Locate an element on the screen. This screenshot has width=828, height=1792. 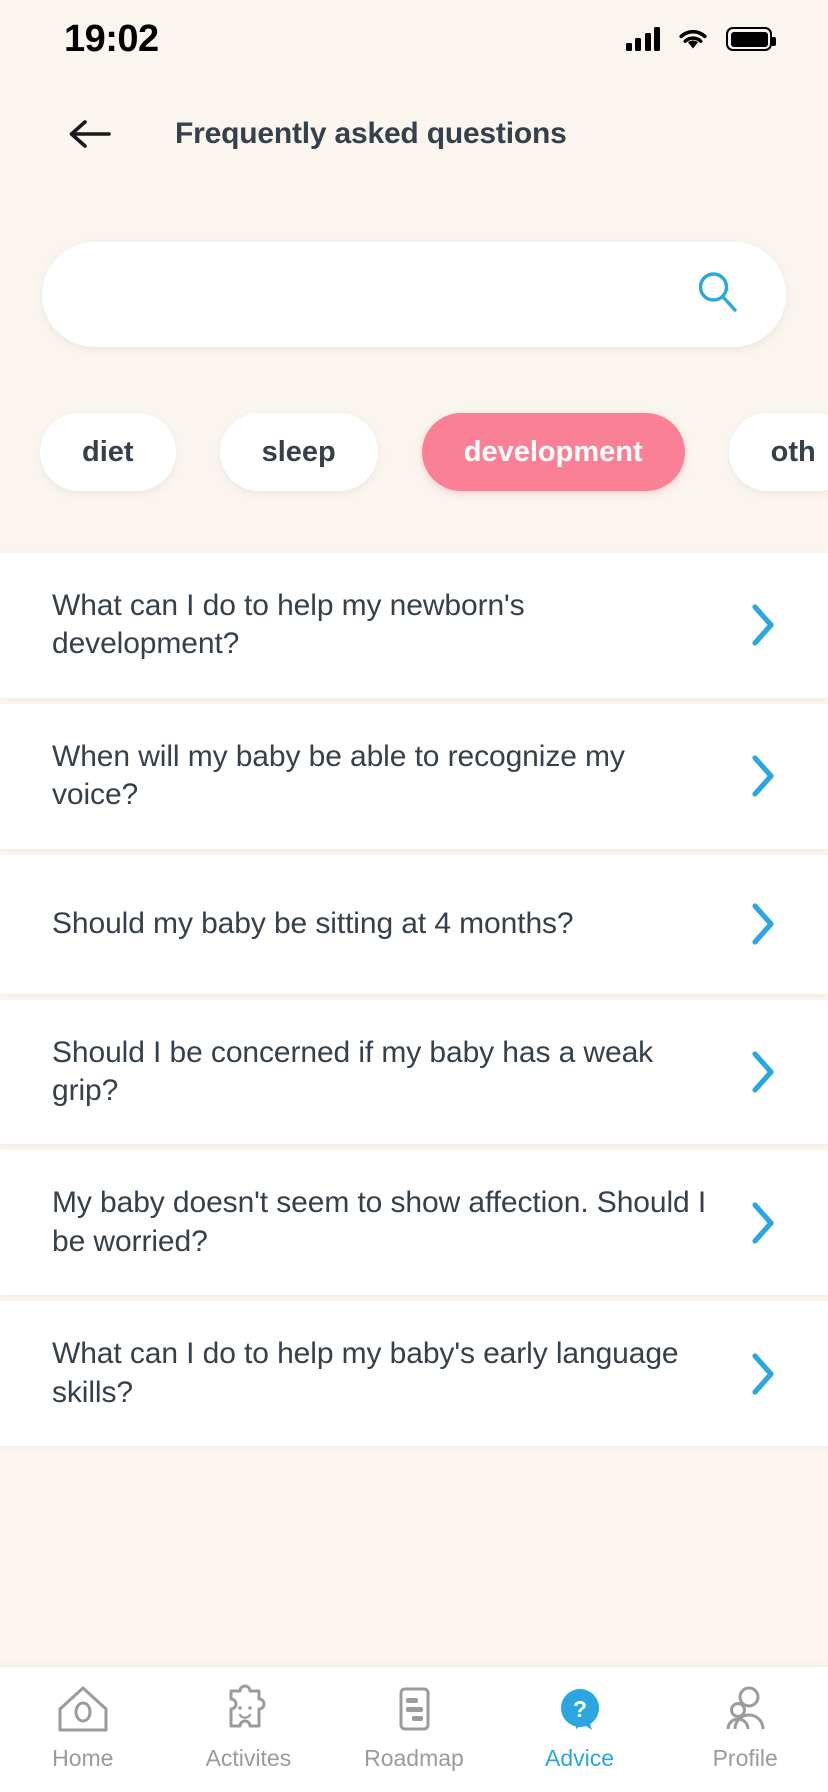
profile-icon is located at coordinates (745, 1709).